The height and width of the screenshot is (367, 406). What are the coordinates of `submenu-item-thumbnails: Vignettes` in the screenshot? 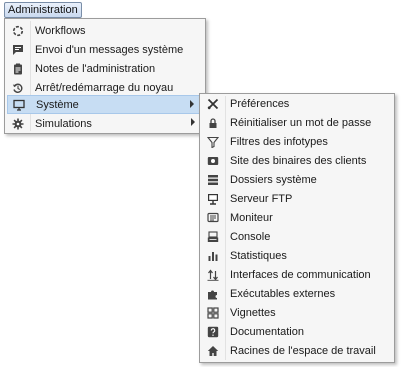 It's located at (297, 312).